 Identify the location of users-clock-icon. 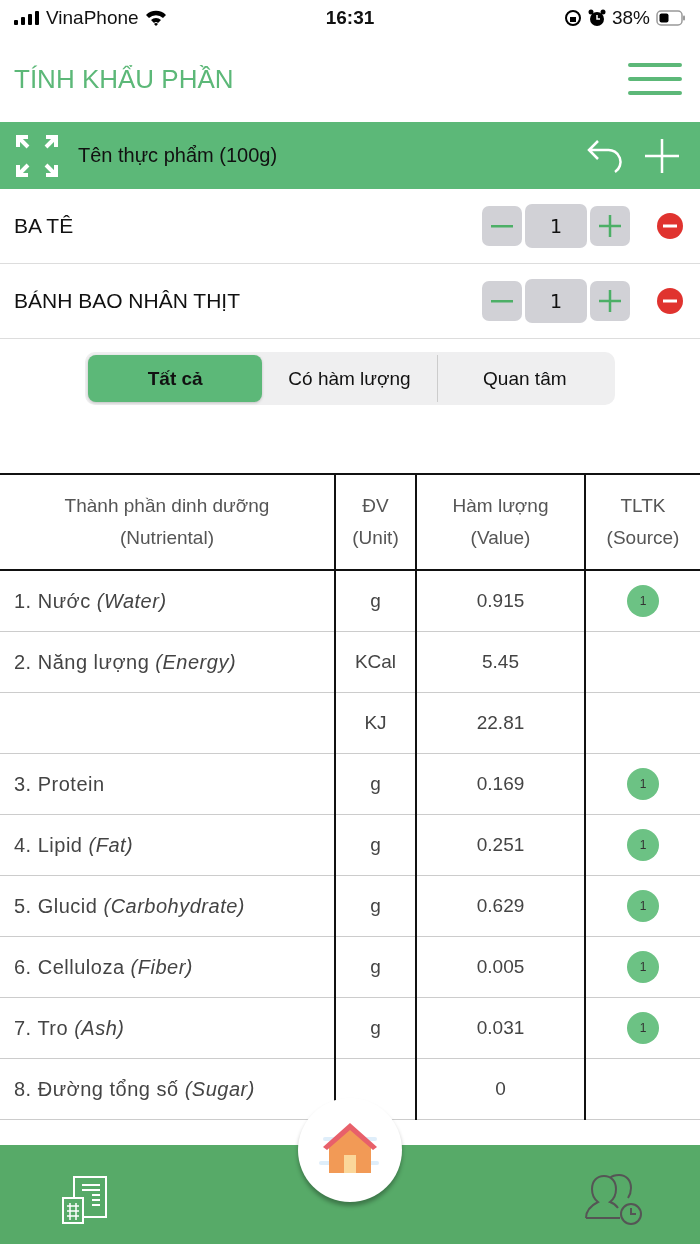
(614, 1199).